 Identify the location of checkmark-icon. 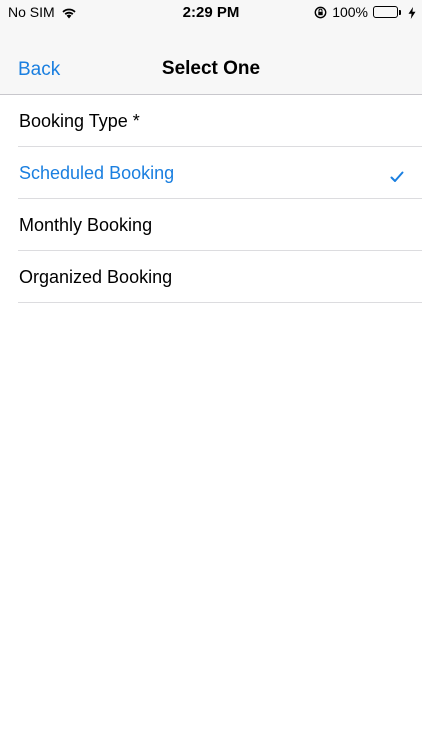
(397, 174).